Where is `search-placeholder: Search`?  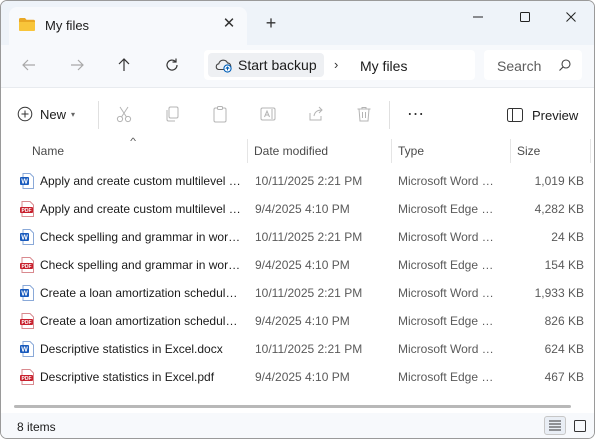
search-placeholder: Search is located at coordinates (519, 66).